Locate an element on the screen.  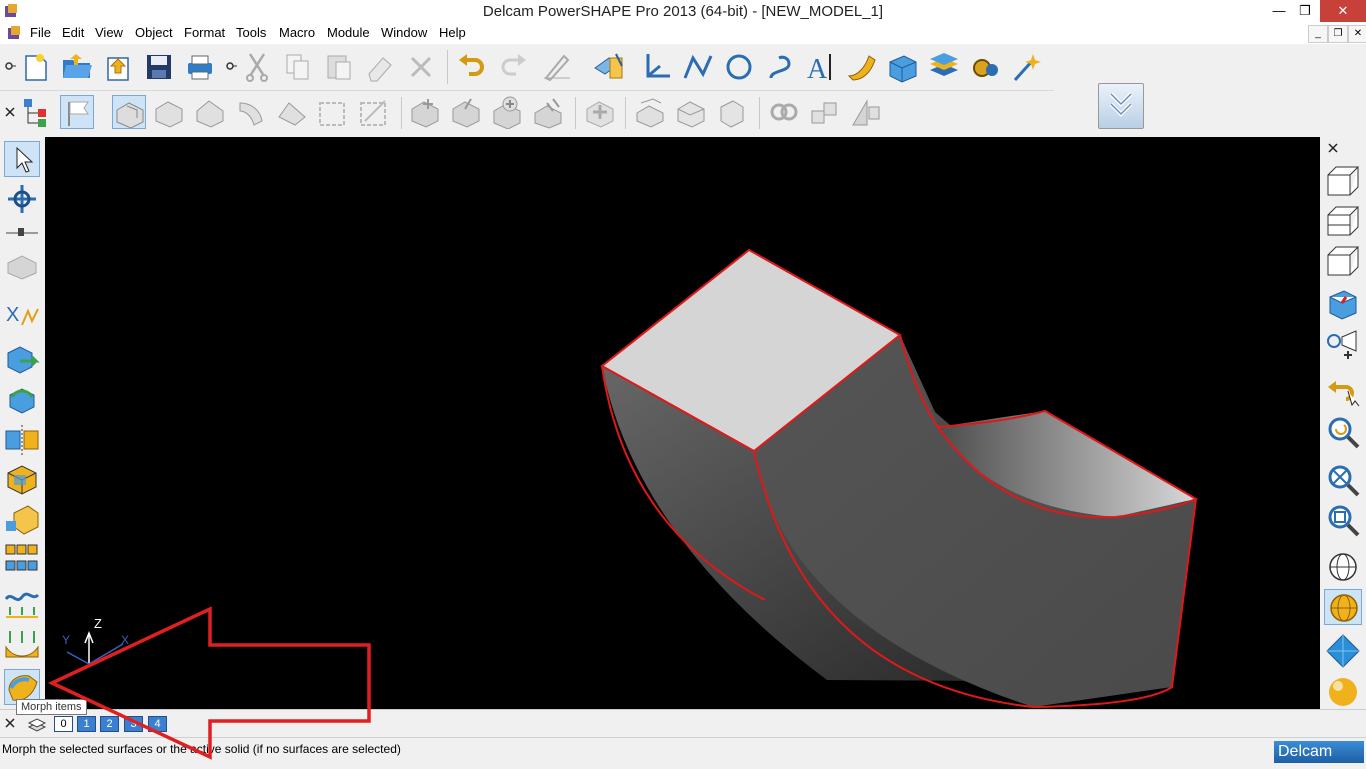
surfaces-icon is located at coordinates (609, 67).